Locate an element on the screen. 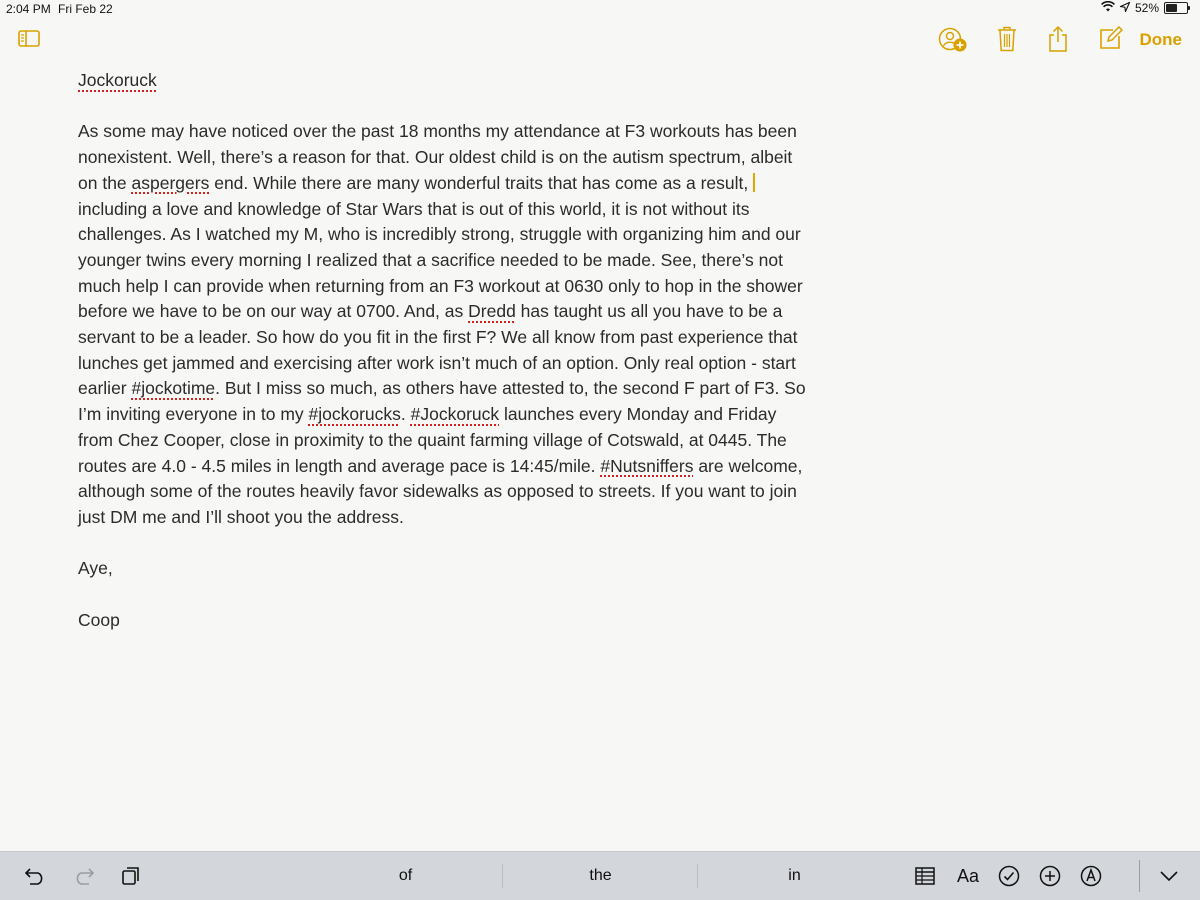 This screenshot has width=1200, height=900. misspelled-word: aspergers is located at coordinates (170, 182).